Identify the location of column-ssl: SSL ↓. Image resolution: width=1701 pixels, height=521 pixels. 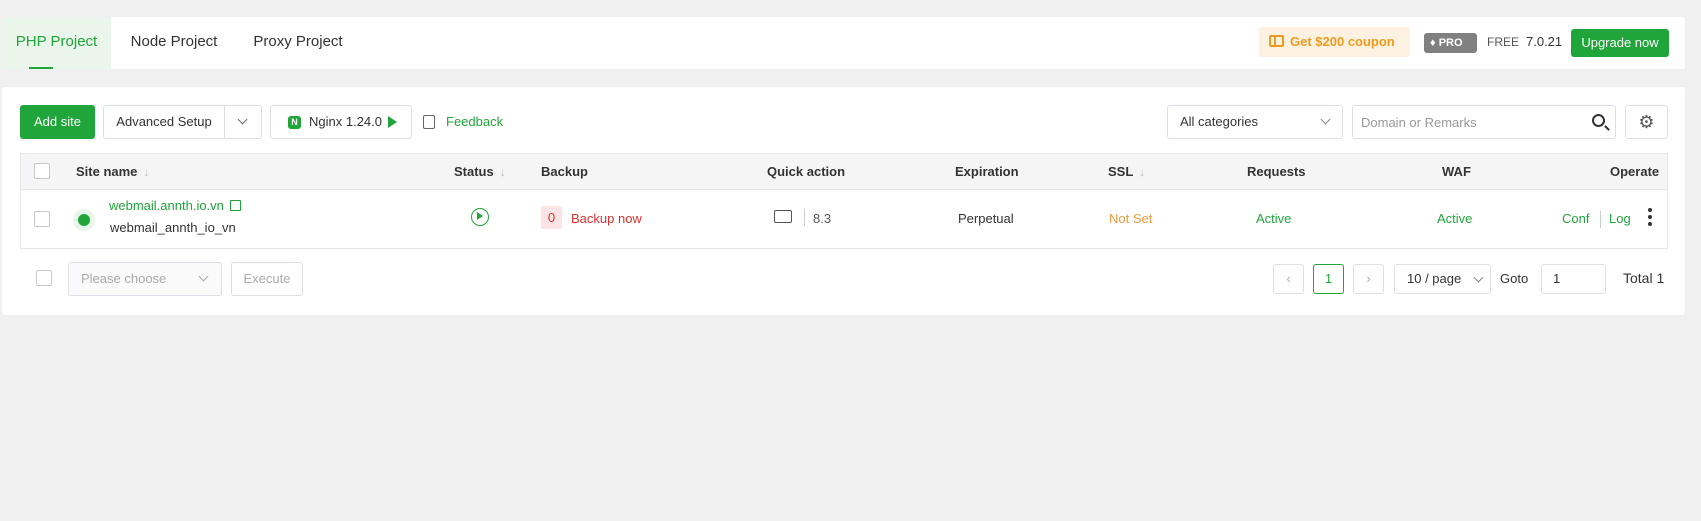
(1126, 172).